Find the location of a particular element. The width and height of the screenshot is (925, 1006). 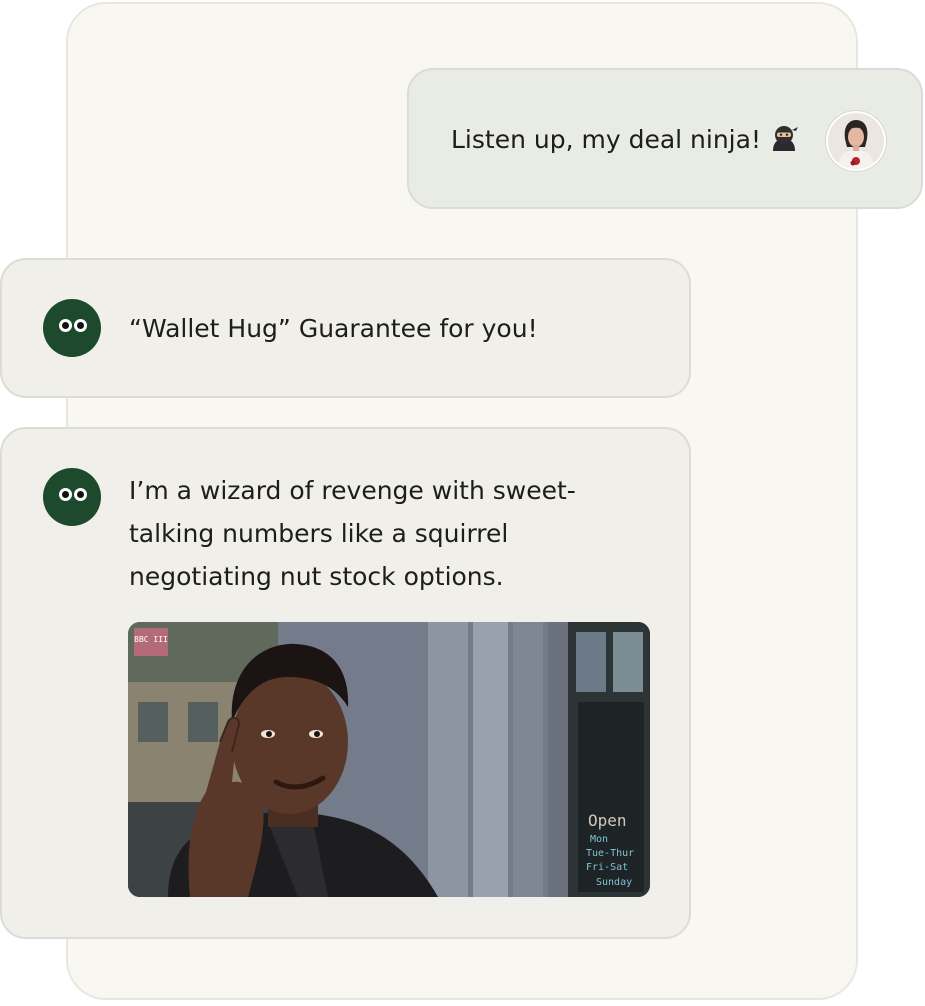

ninja-emoji-icon is located at coordinates (784, 138).